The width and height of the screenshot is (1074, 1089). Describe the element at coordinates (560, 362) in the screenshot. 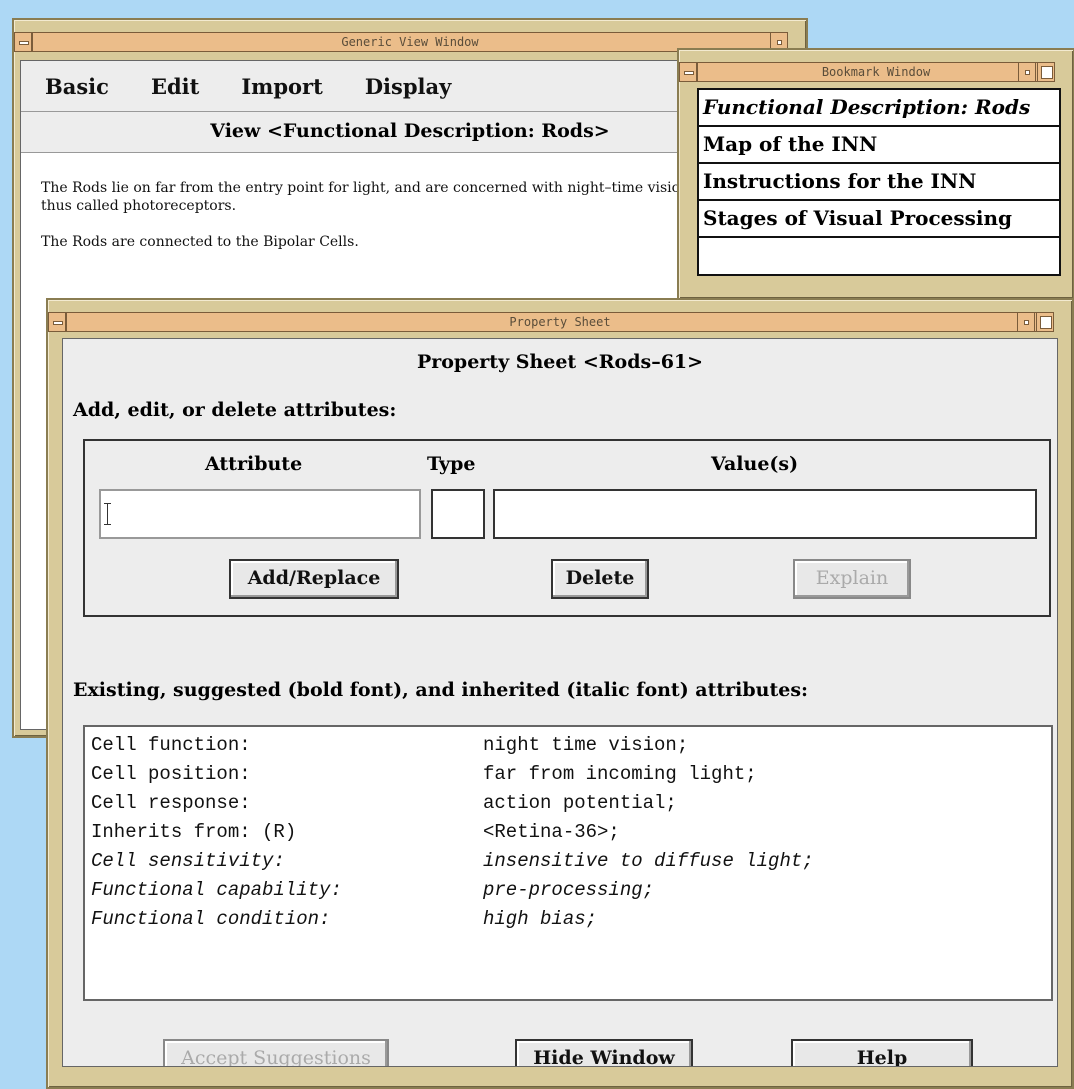

I see `property-sheet-heading: Property Sheet <Rods–61>` at that location.